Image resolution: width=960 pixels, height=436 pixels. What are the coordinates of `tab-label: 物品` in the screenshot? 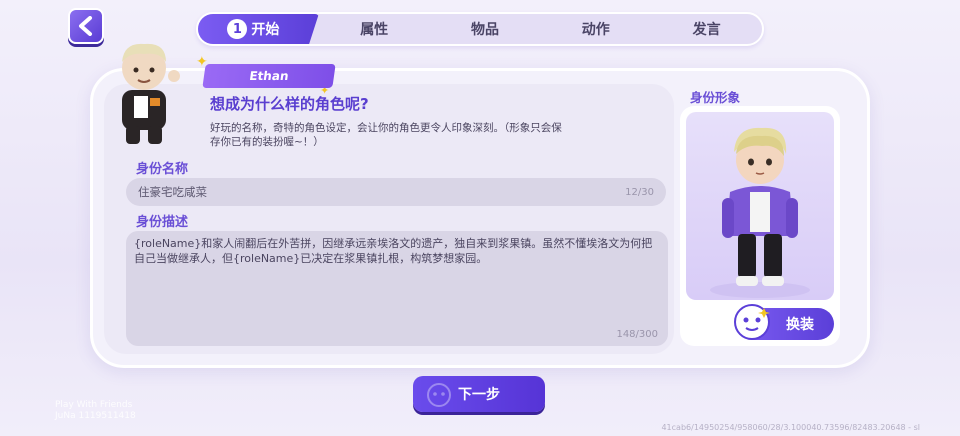 It's located at (484, 30).